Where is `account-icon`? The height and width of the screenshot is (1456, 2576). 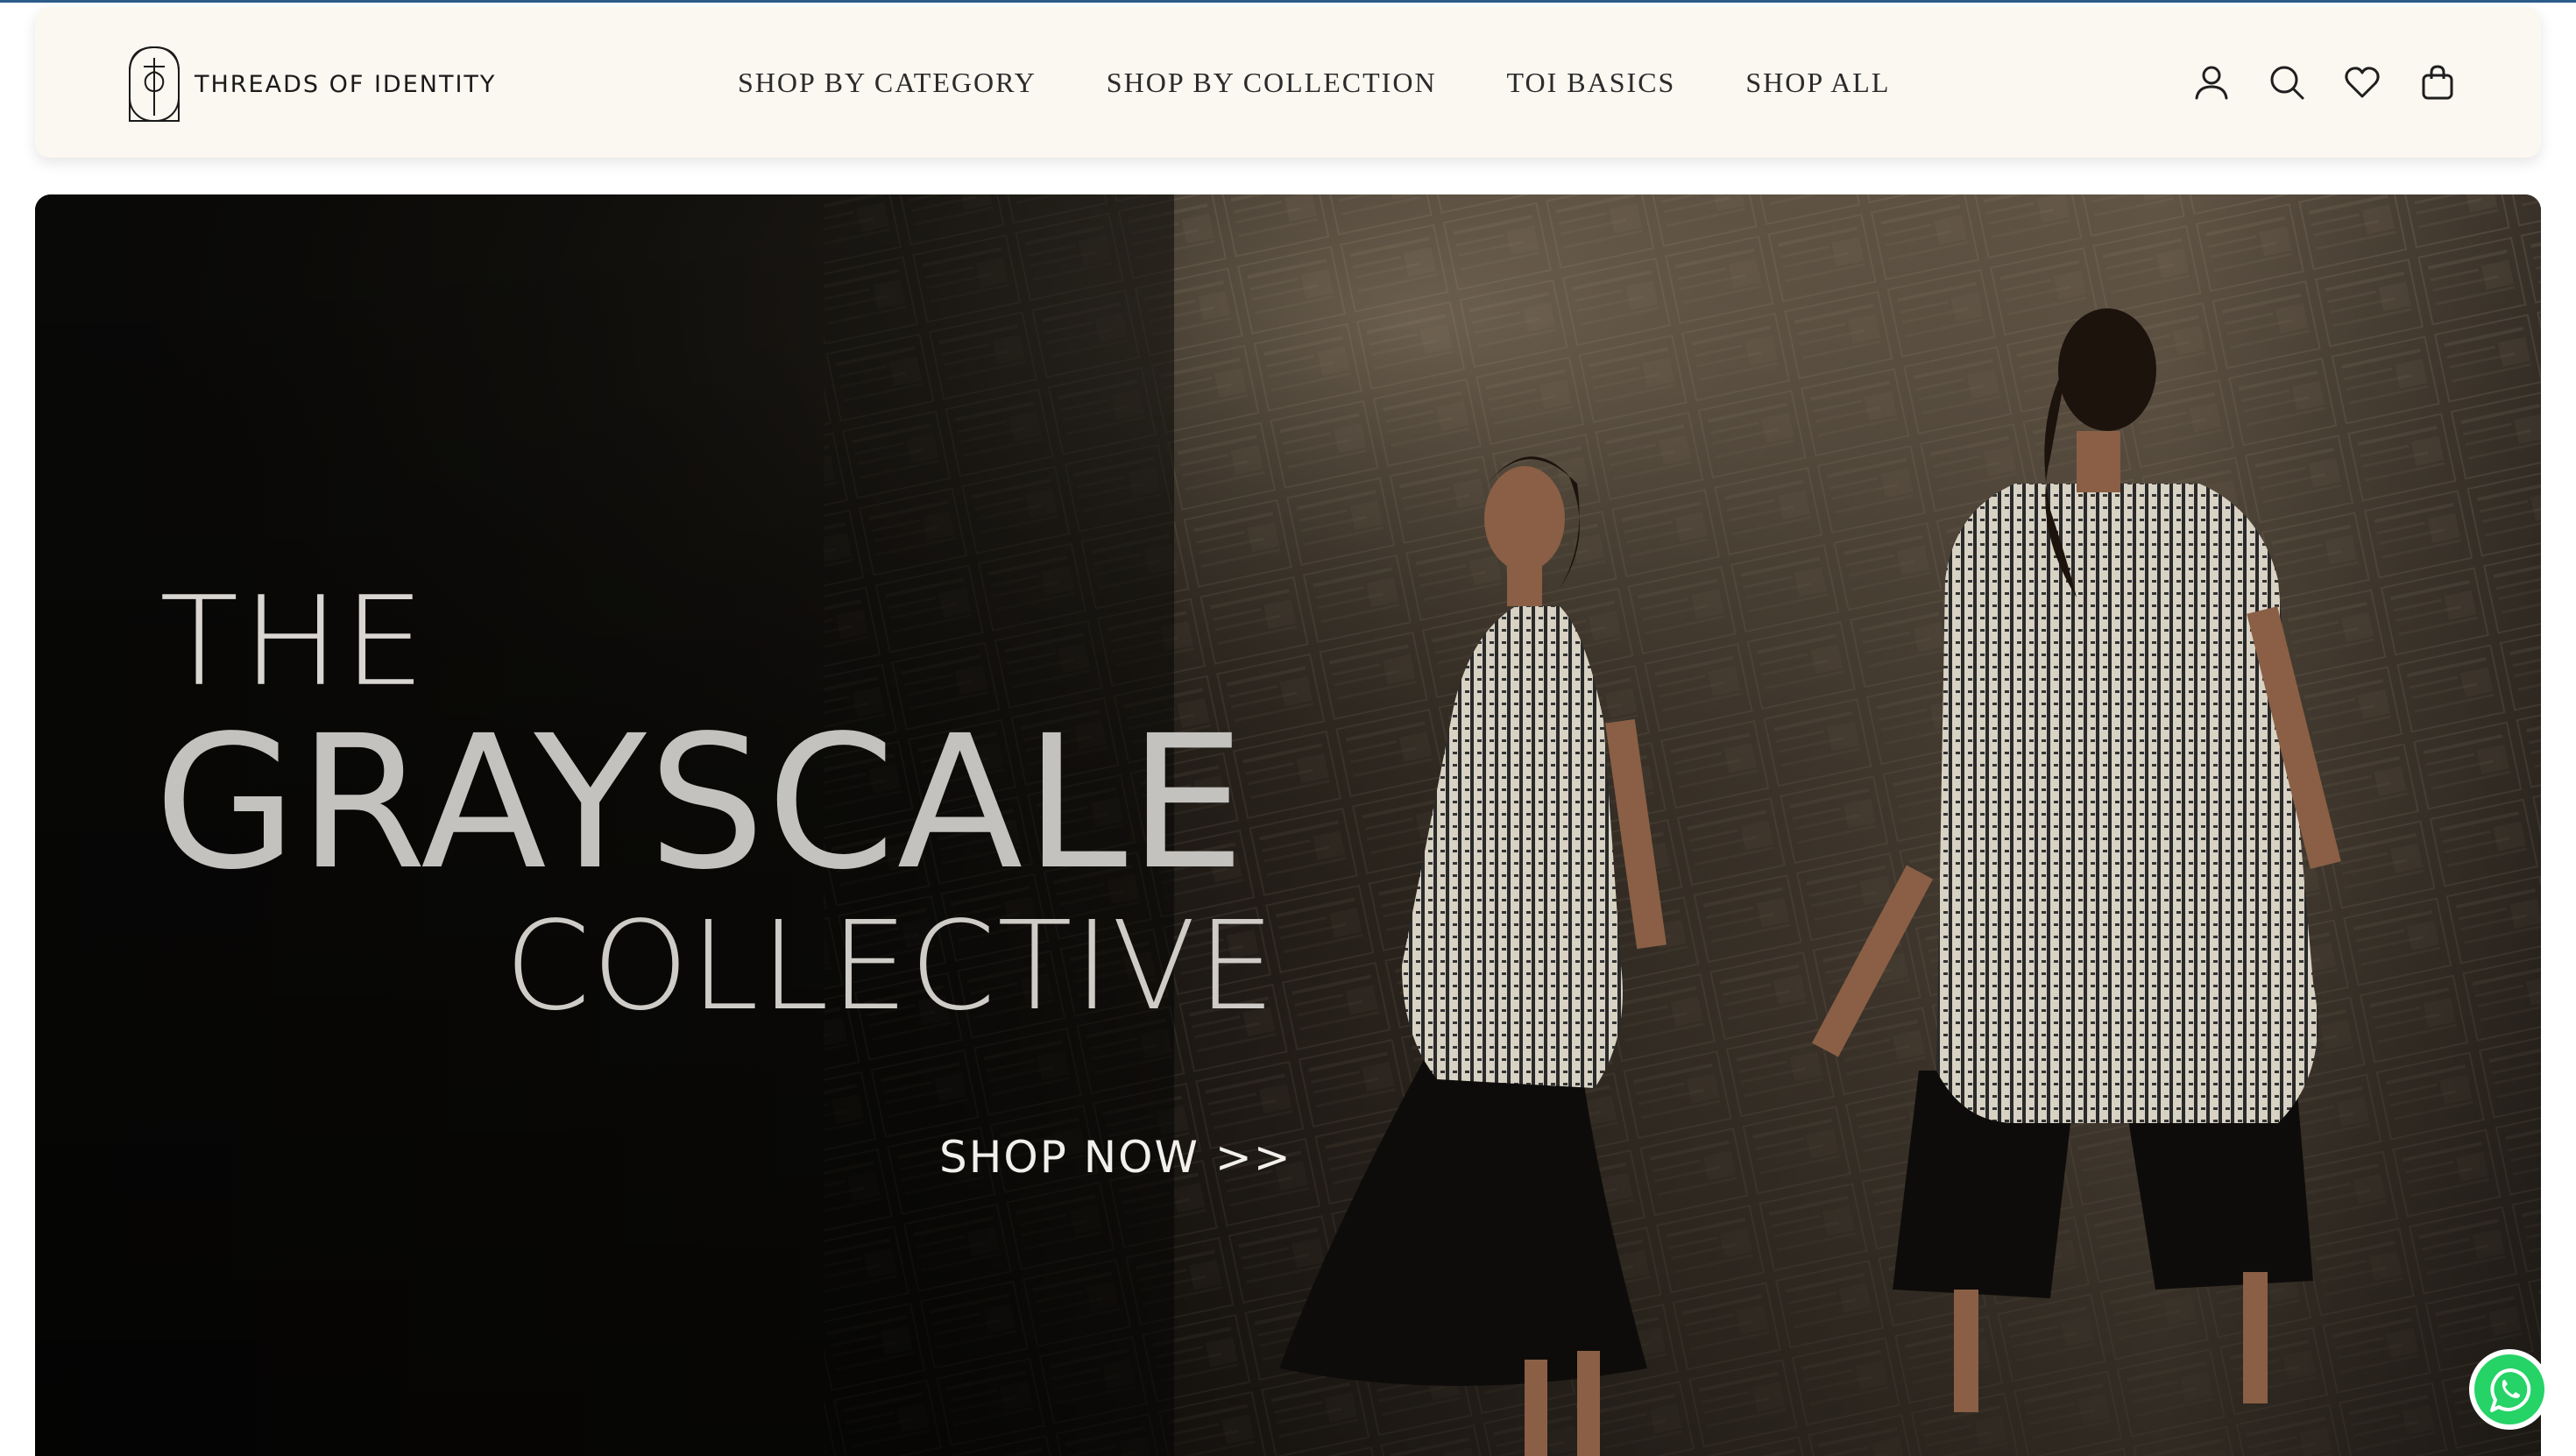
account-icon is located at coordinates (2211, 83).